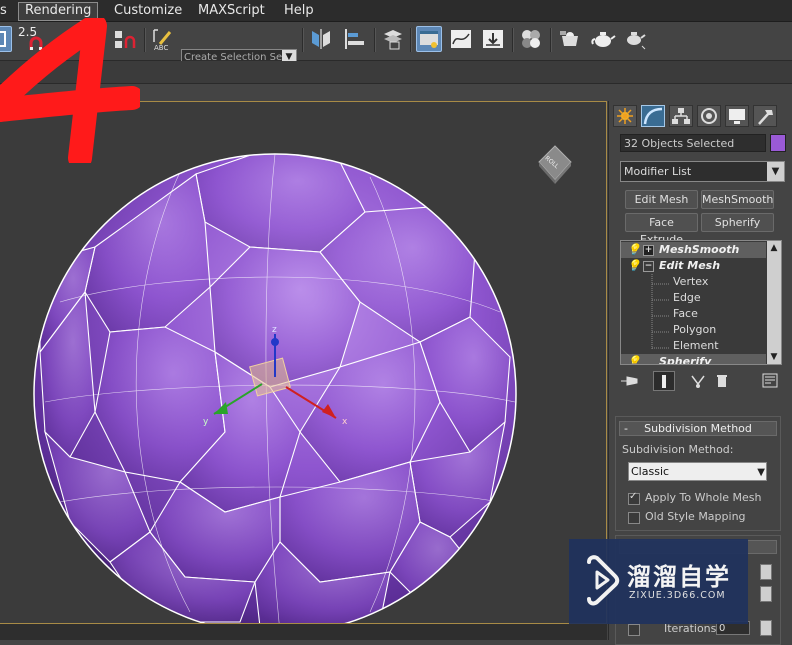 This screenshot has width=792, height=645. Describe the element at coordinates (778, 143) in the screenshot. I see `object-color-swatch` at that location.